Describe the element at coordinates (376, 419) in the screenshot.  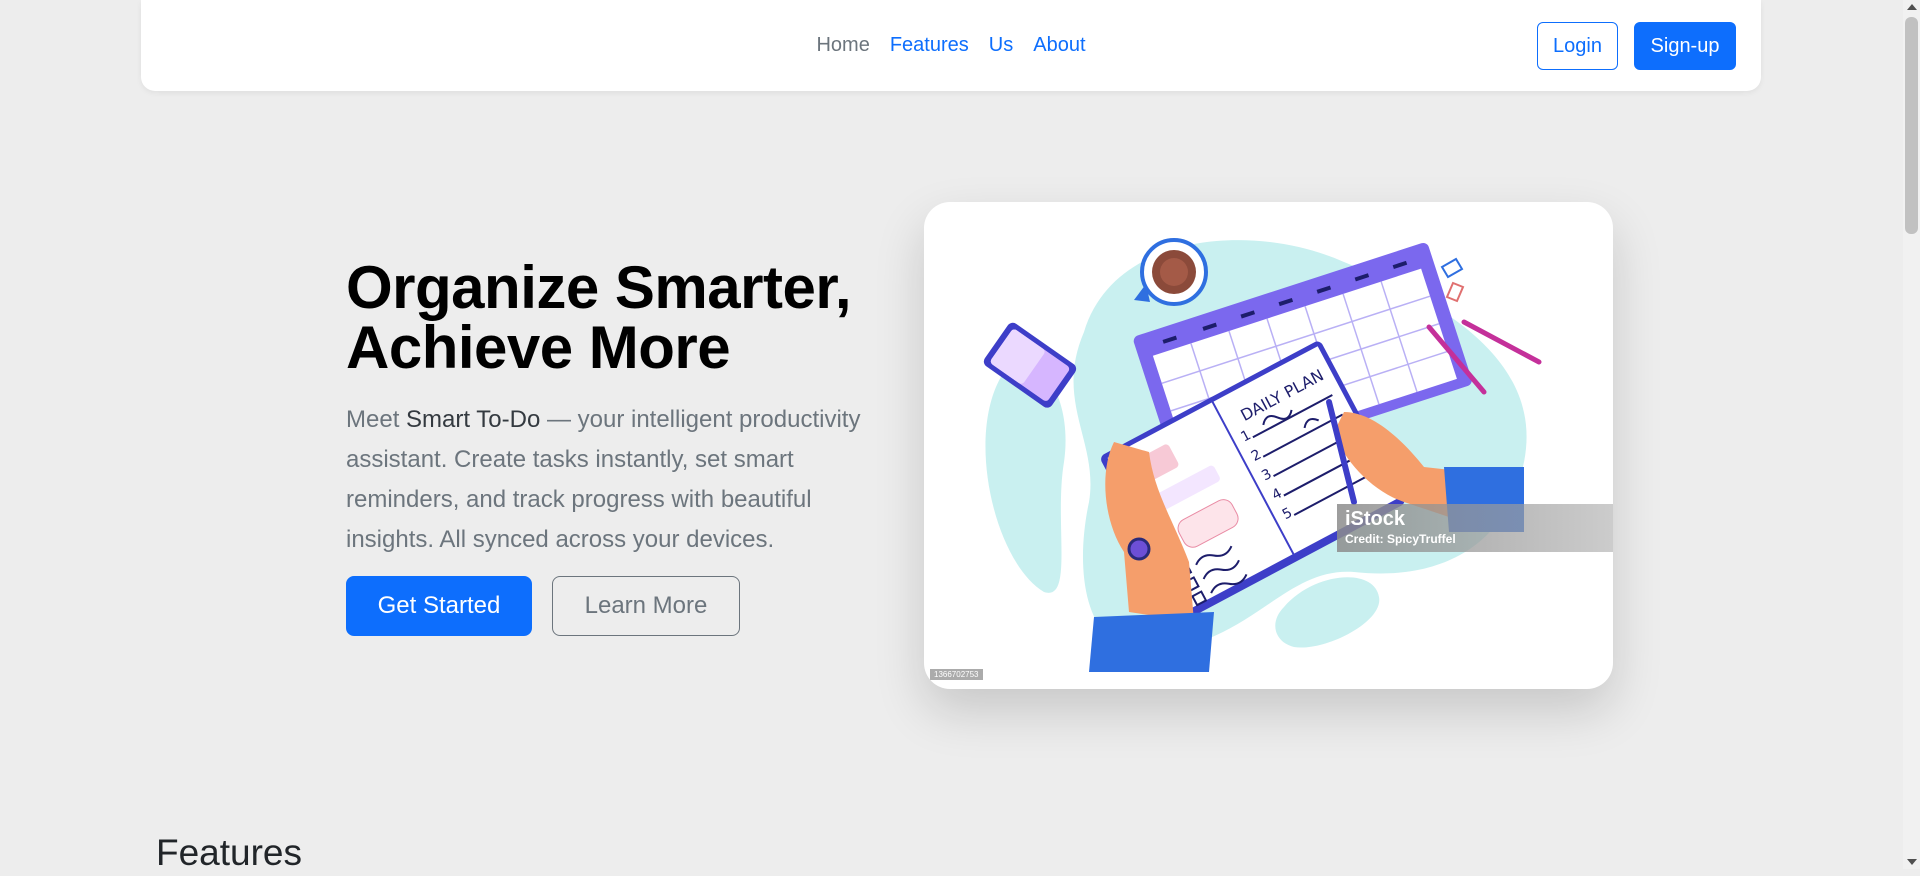
I see `hero-desc-prefix: Meet` at that location.